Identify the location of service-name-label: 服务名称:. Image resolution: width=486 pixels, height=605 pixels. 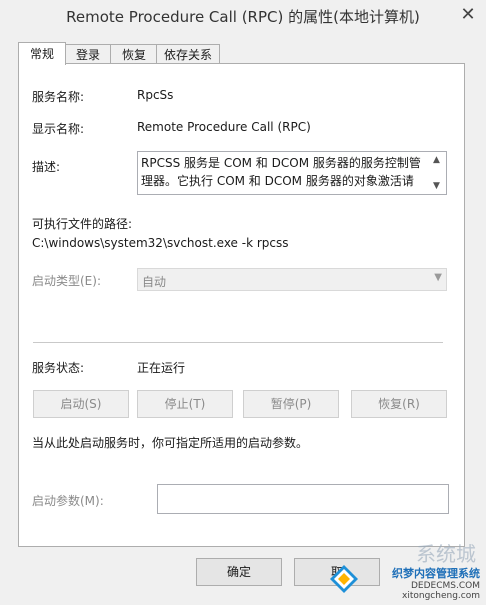
(58, 97).